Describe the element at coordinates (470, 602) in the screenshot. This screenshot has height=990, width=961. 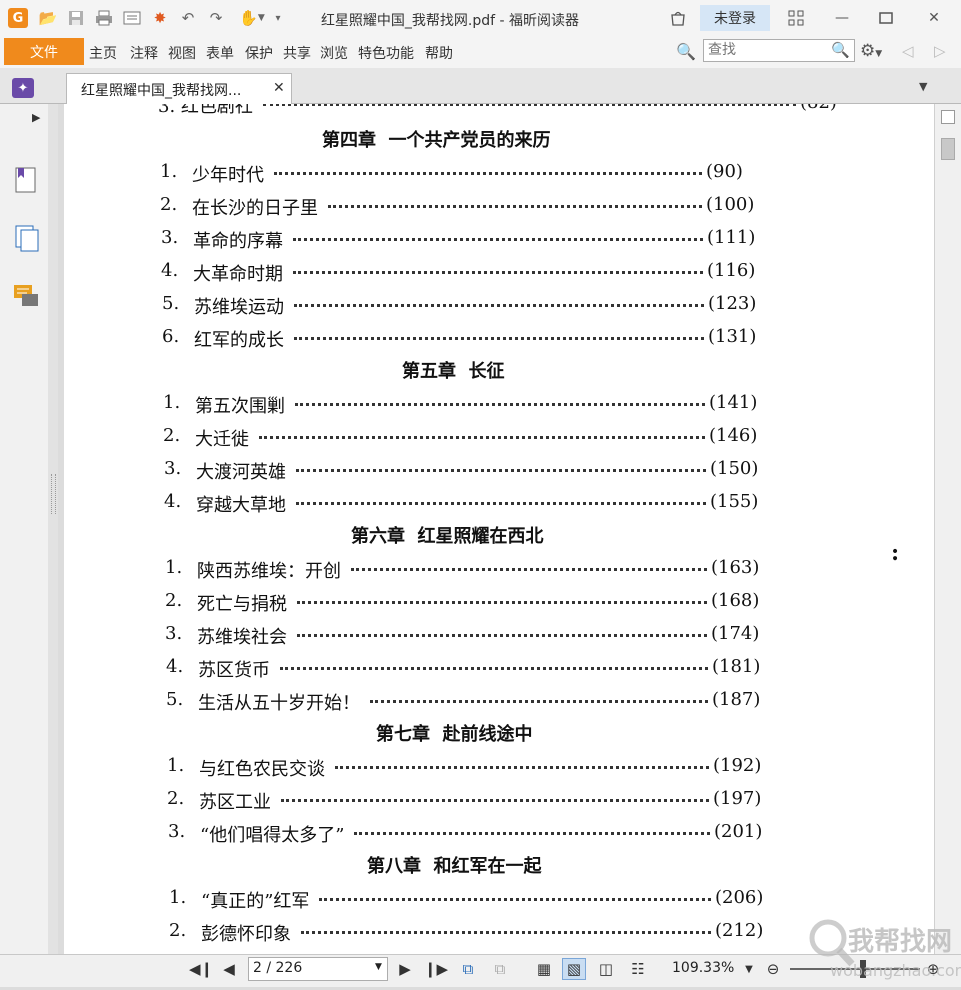
I see `toc-entry: 2. 死亡与捐税 (168)` at that location.